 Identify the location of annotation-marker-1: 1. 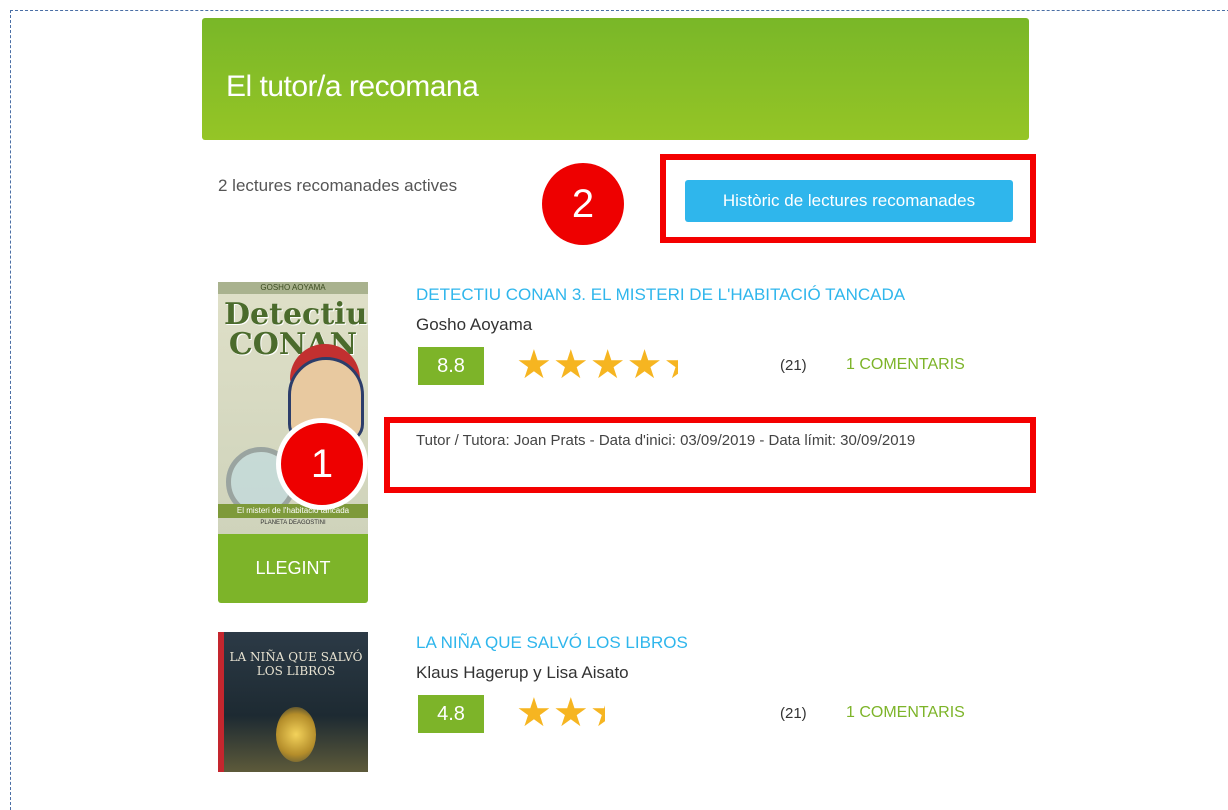
(322, 464).